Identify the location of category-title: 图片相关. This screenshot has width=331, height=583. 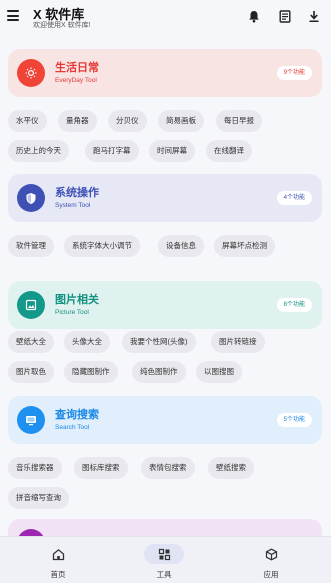
(77, 300).